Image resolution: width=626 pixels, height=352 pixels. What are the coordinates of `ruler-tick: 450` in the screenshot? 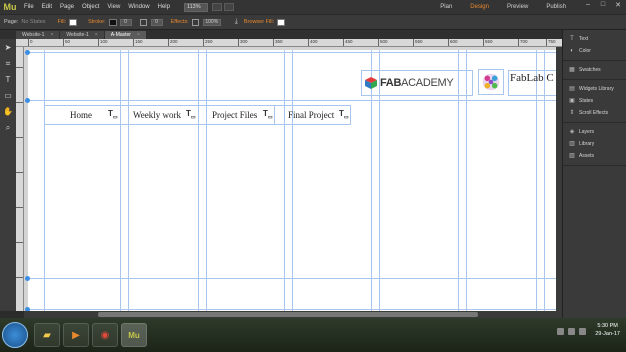 It's located at (348, 42).